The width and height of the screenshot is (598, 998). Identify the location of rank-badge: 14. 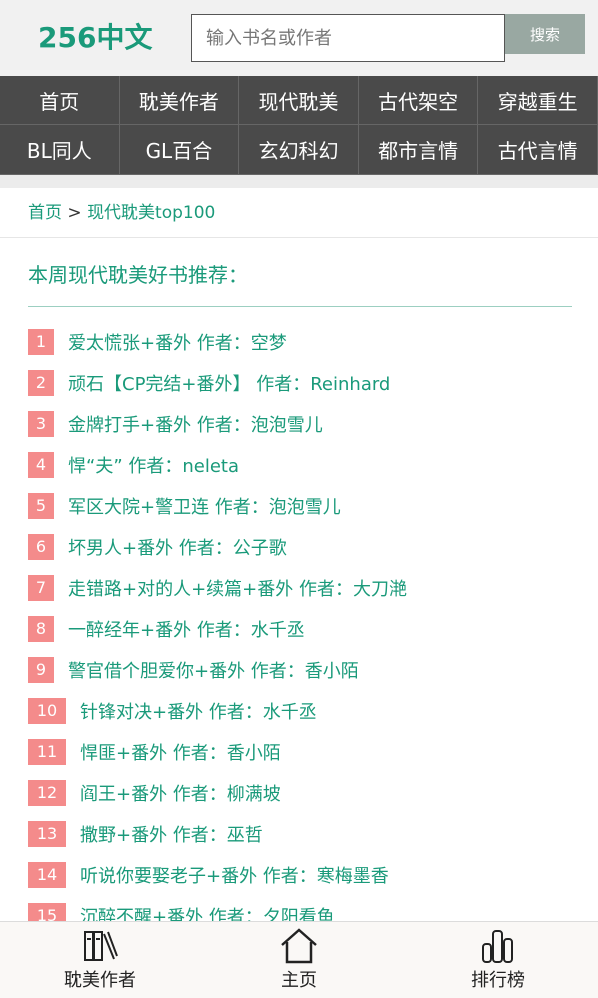
(47, 874).